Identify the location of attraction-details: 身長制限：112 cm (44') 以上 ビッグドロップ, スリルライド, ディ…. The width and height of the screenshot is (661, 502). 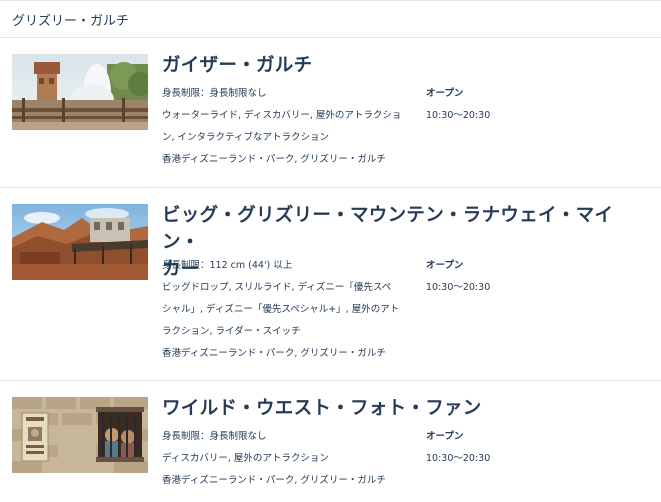
(287, 310).